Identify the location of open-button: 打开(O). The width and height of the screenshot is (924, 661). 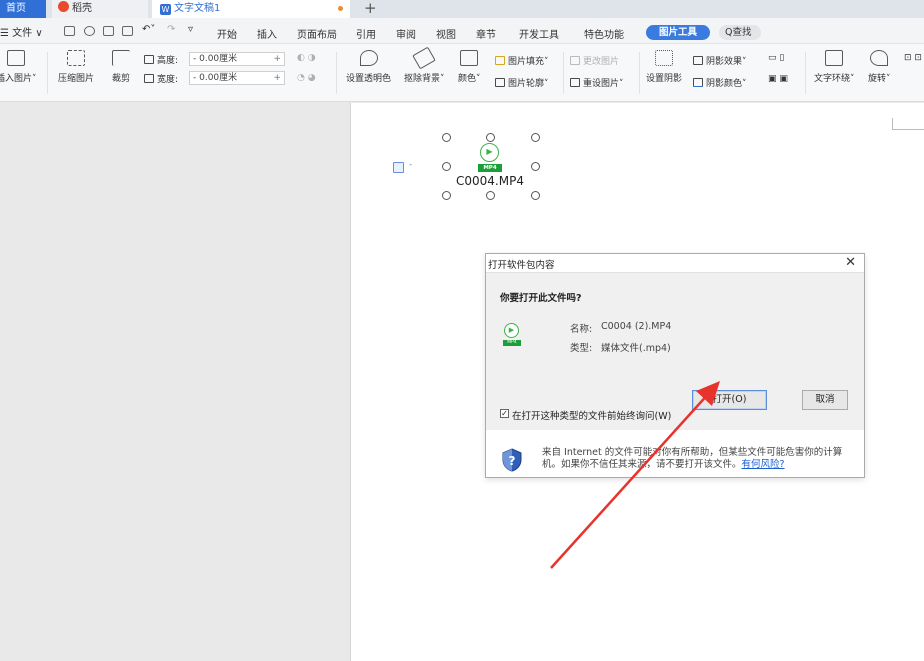
(729, 400).